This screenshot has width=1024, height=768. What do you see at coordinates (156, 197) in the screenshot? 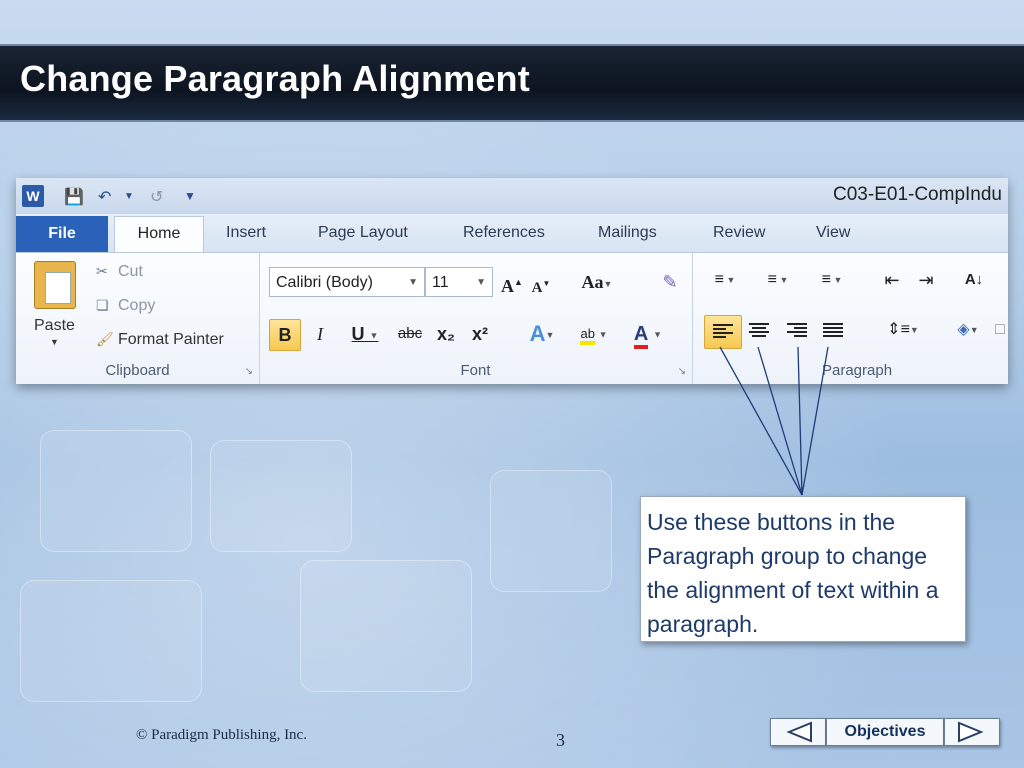
I see `redo-icon: ↺` at bounding box center [156, 197].